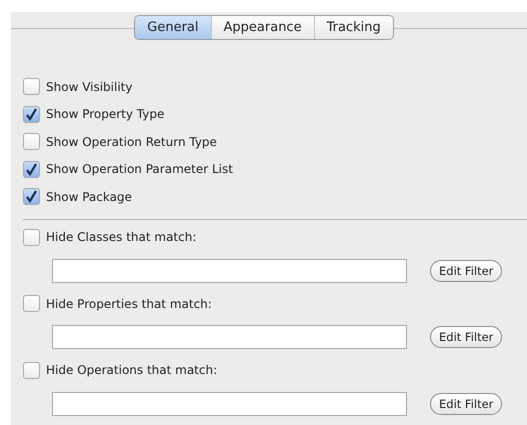  What do you see at coordinates (129, 303) in the screenshot?
I see `checkbox-label: Hide Properties that match:` at bounding box center [129, 303].